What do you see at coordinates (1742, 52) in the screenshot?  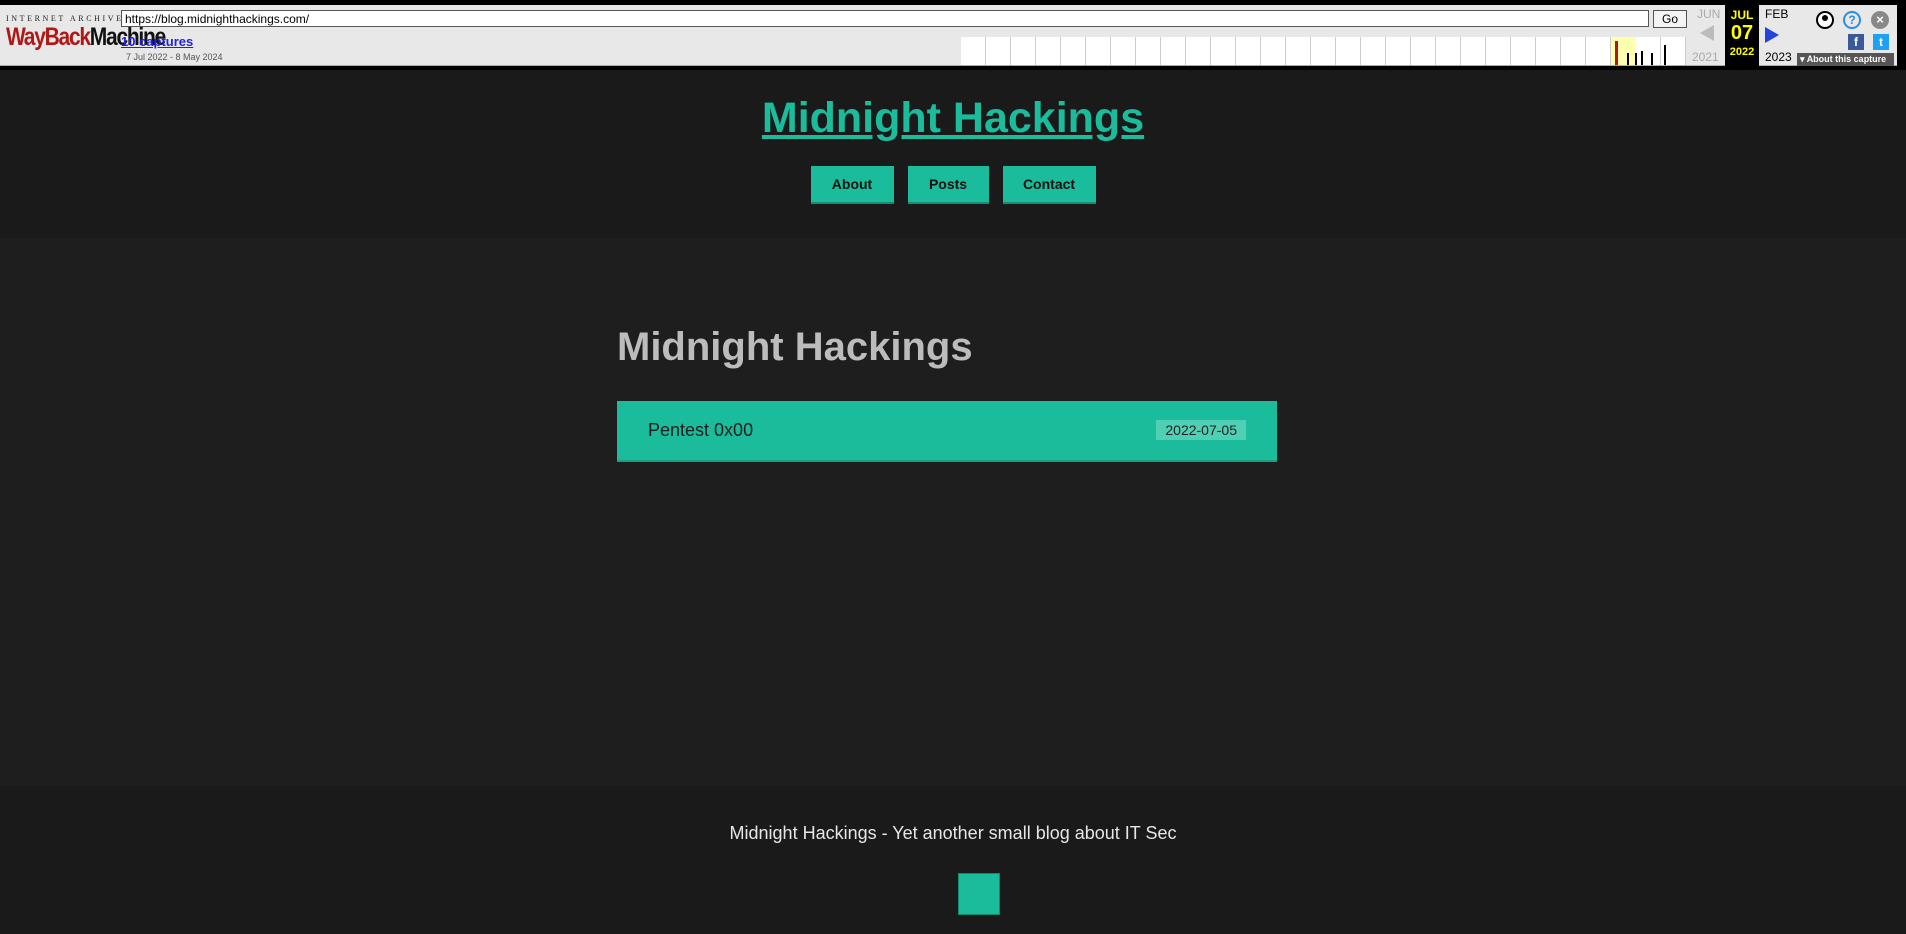 I see `current-year: 2022` at bounding box center [1742, 52].